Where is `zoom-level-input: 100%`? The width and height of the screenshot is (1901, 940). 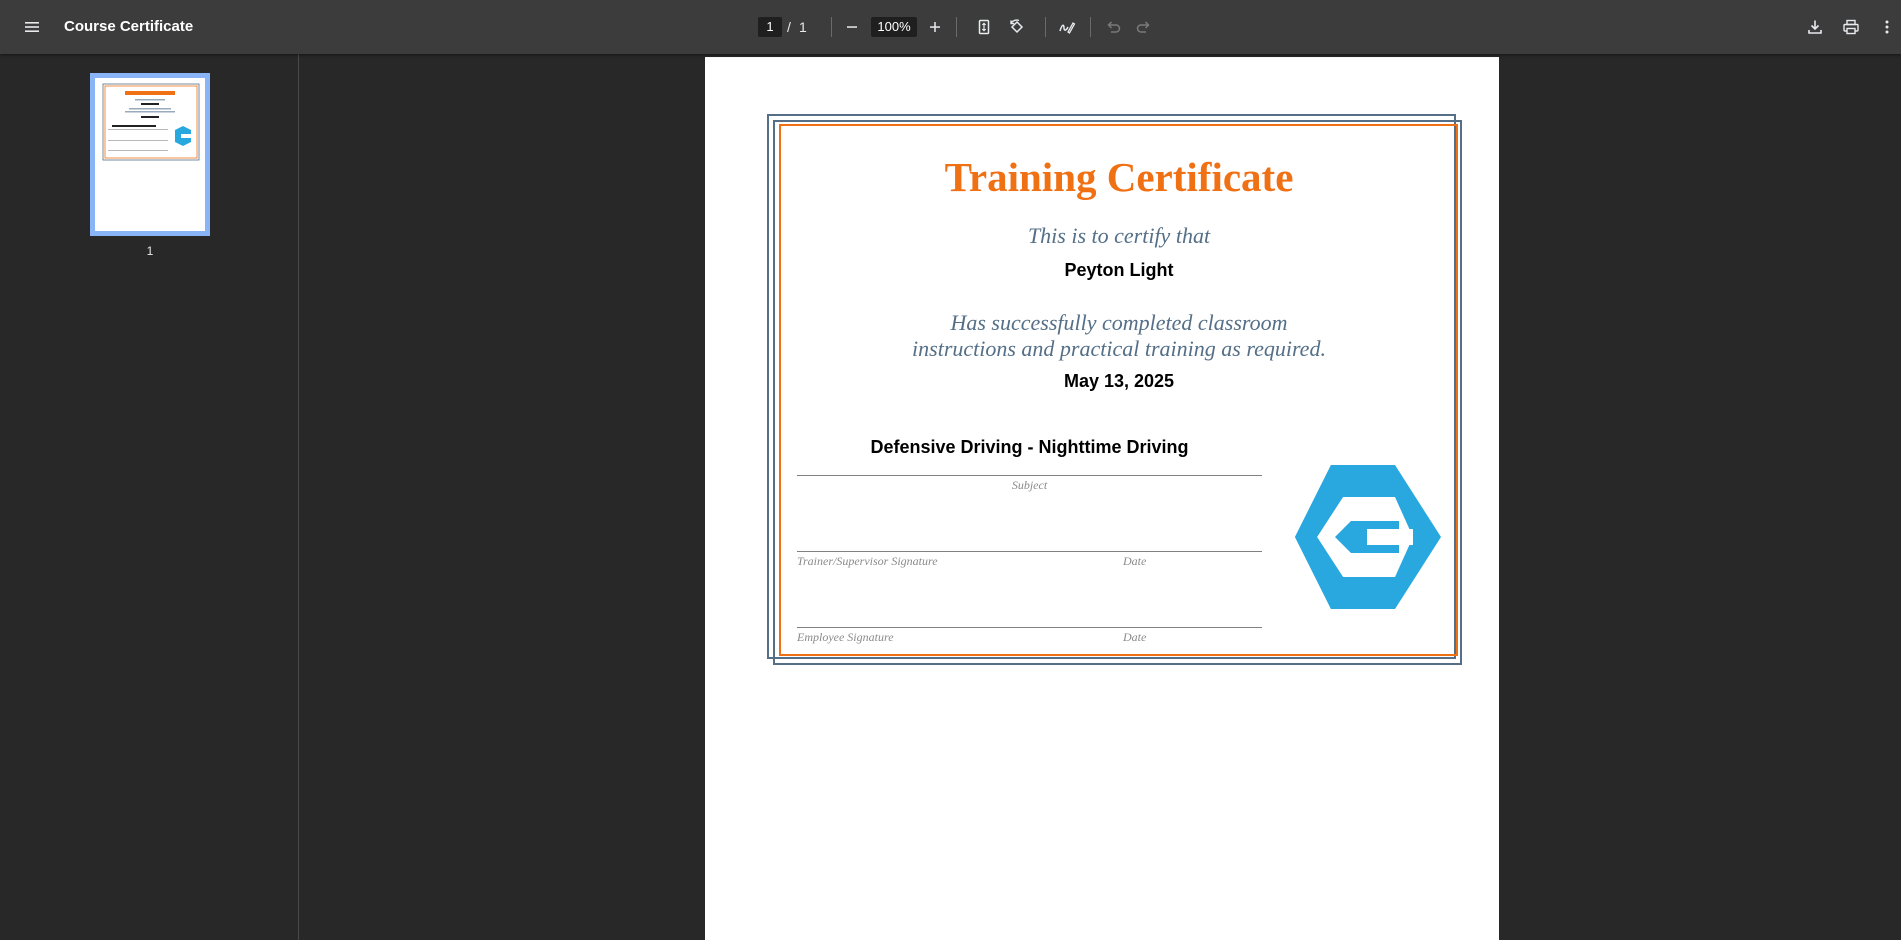 zoom-level-input: 100% is located at coordinates (894, 27).